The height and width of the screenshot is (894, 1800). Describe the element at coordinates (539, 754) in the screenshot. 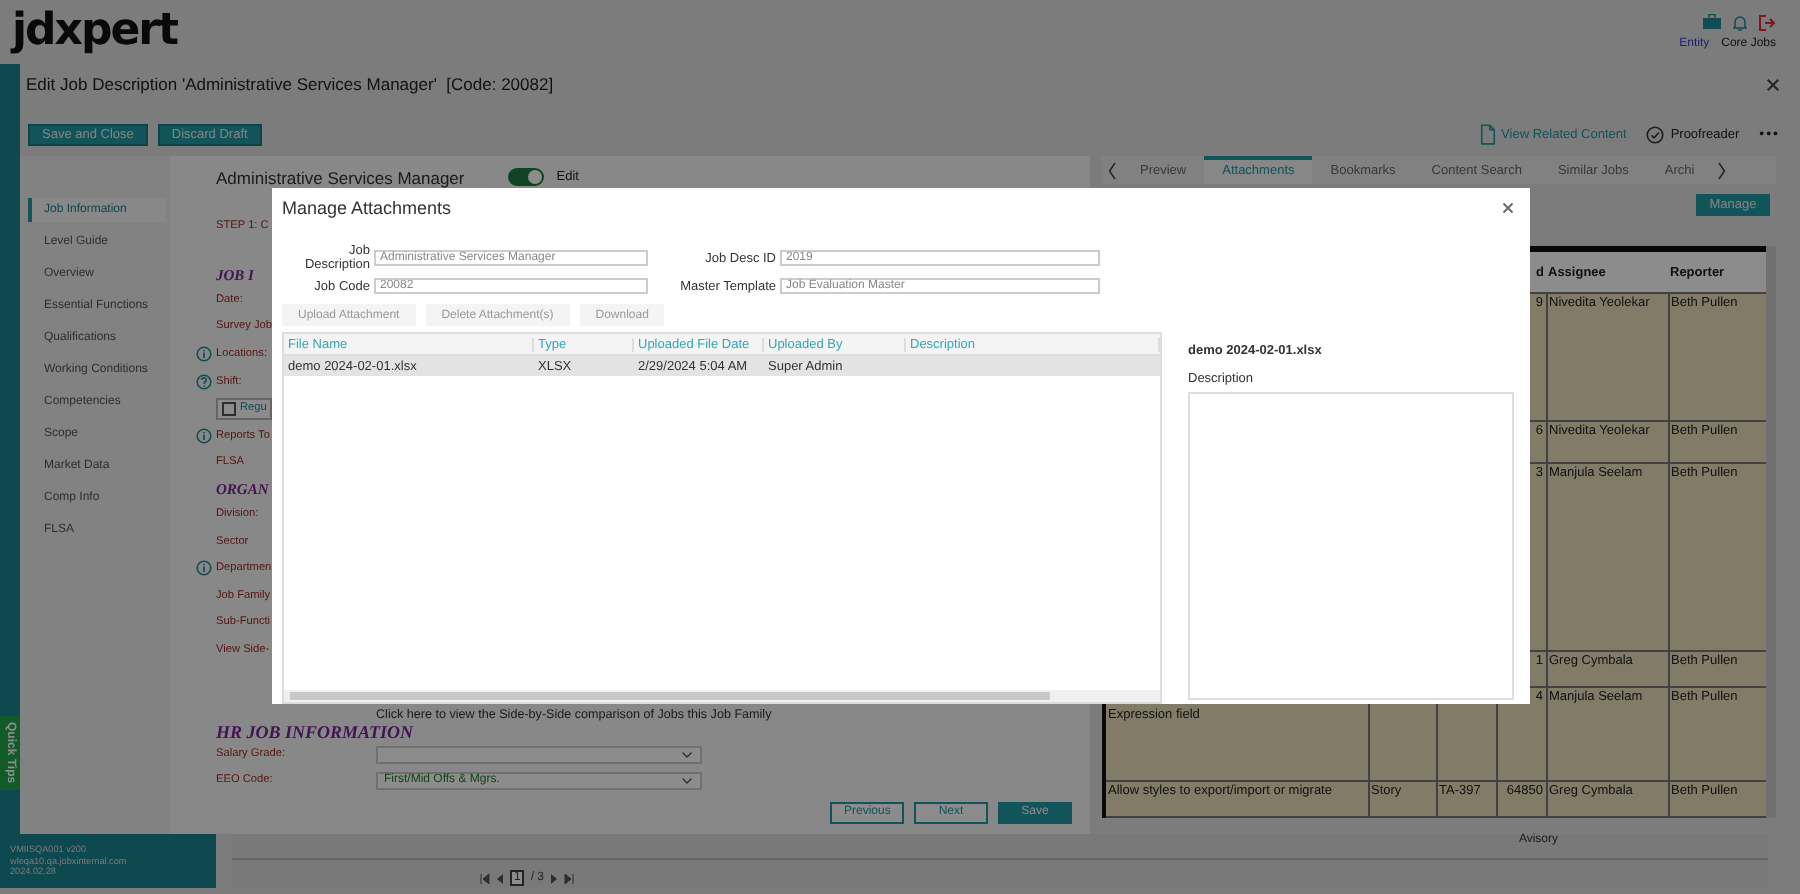

I see `select-field` at that location.